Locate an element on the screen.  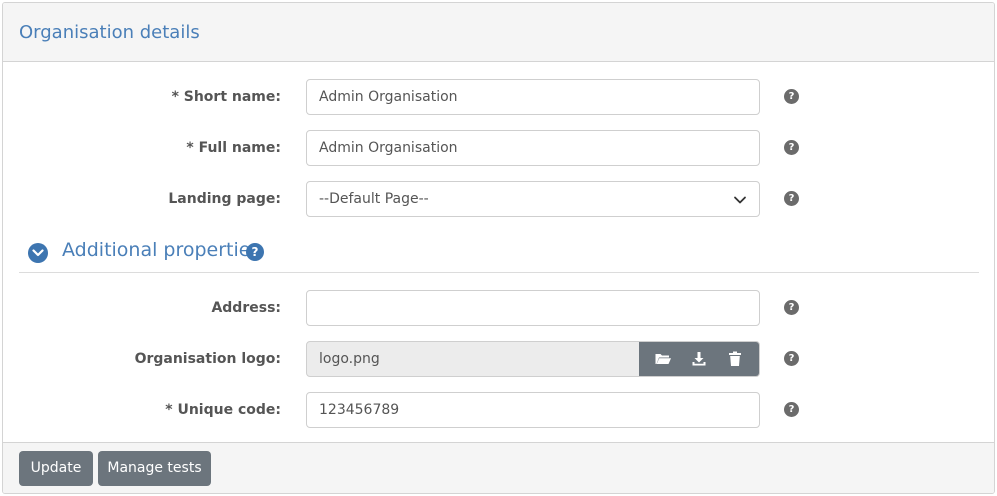
full-name-help-icon: ? is located at coordinates (791, 147).